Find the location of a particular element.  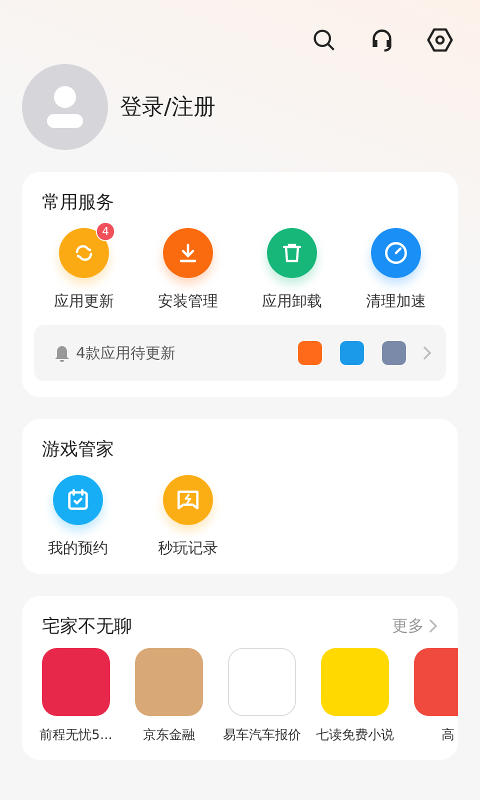

trash-icon is located at coordinates (292, 253).